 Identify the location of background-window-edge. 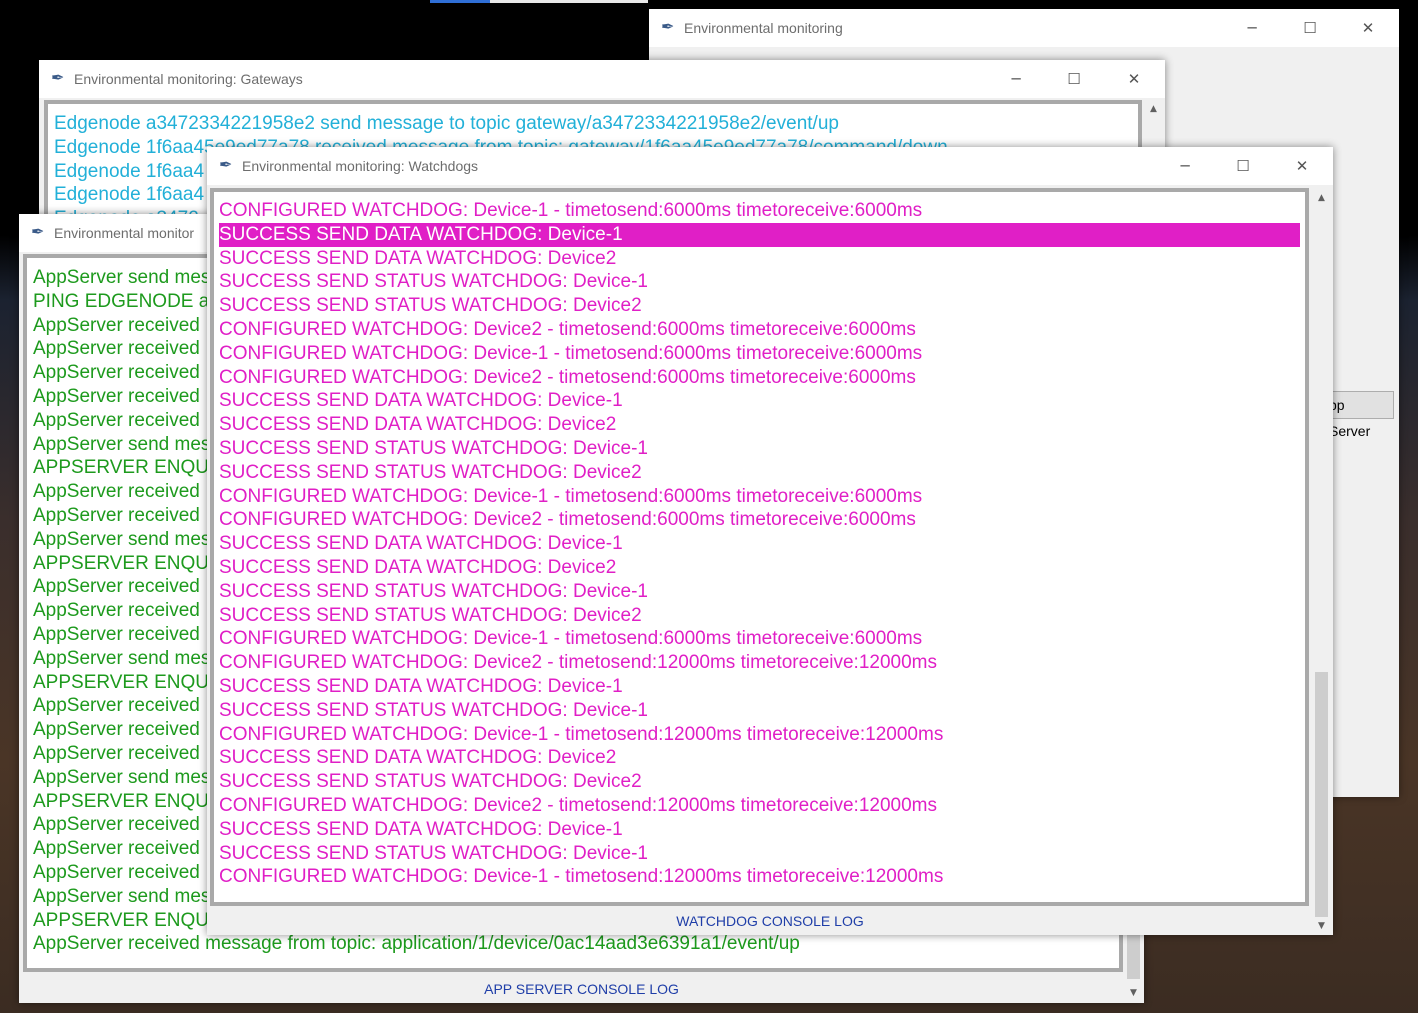
(569, 1).